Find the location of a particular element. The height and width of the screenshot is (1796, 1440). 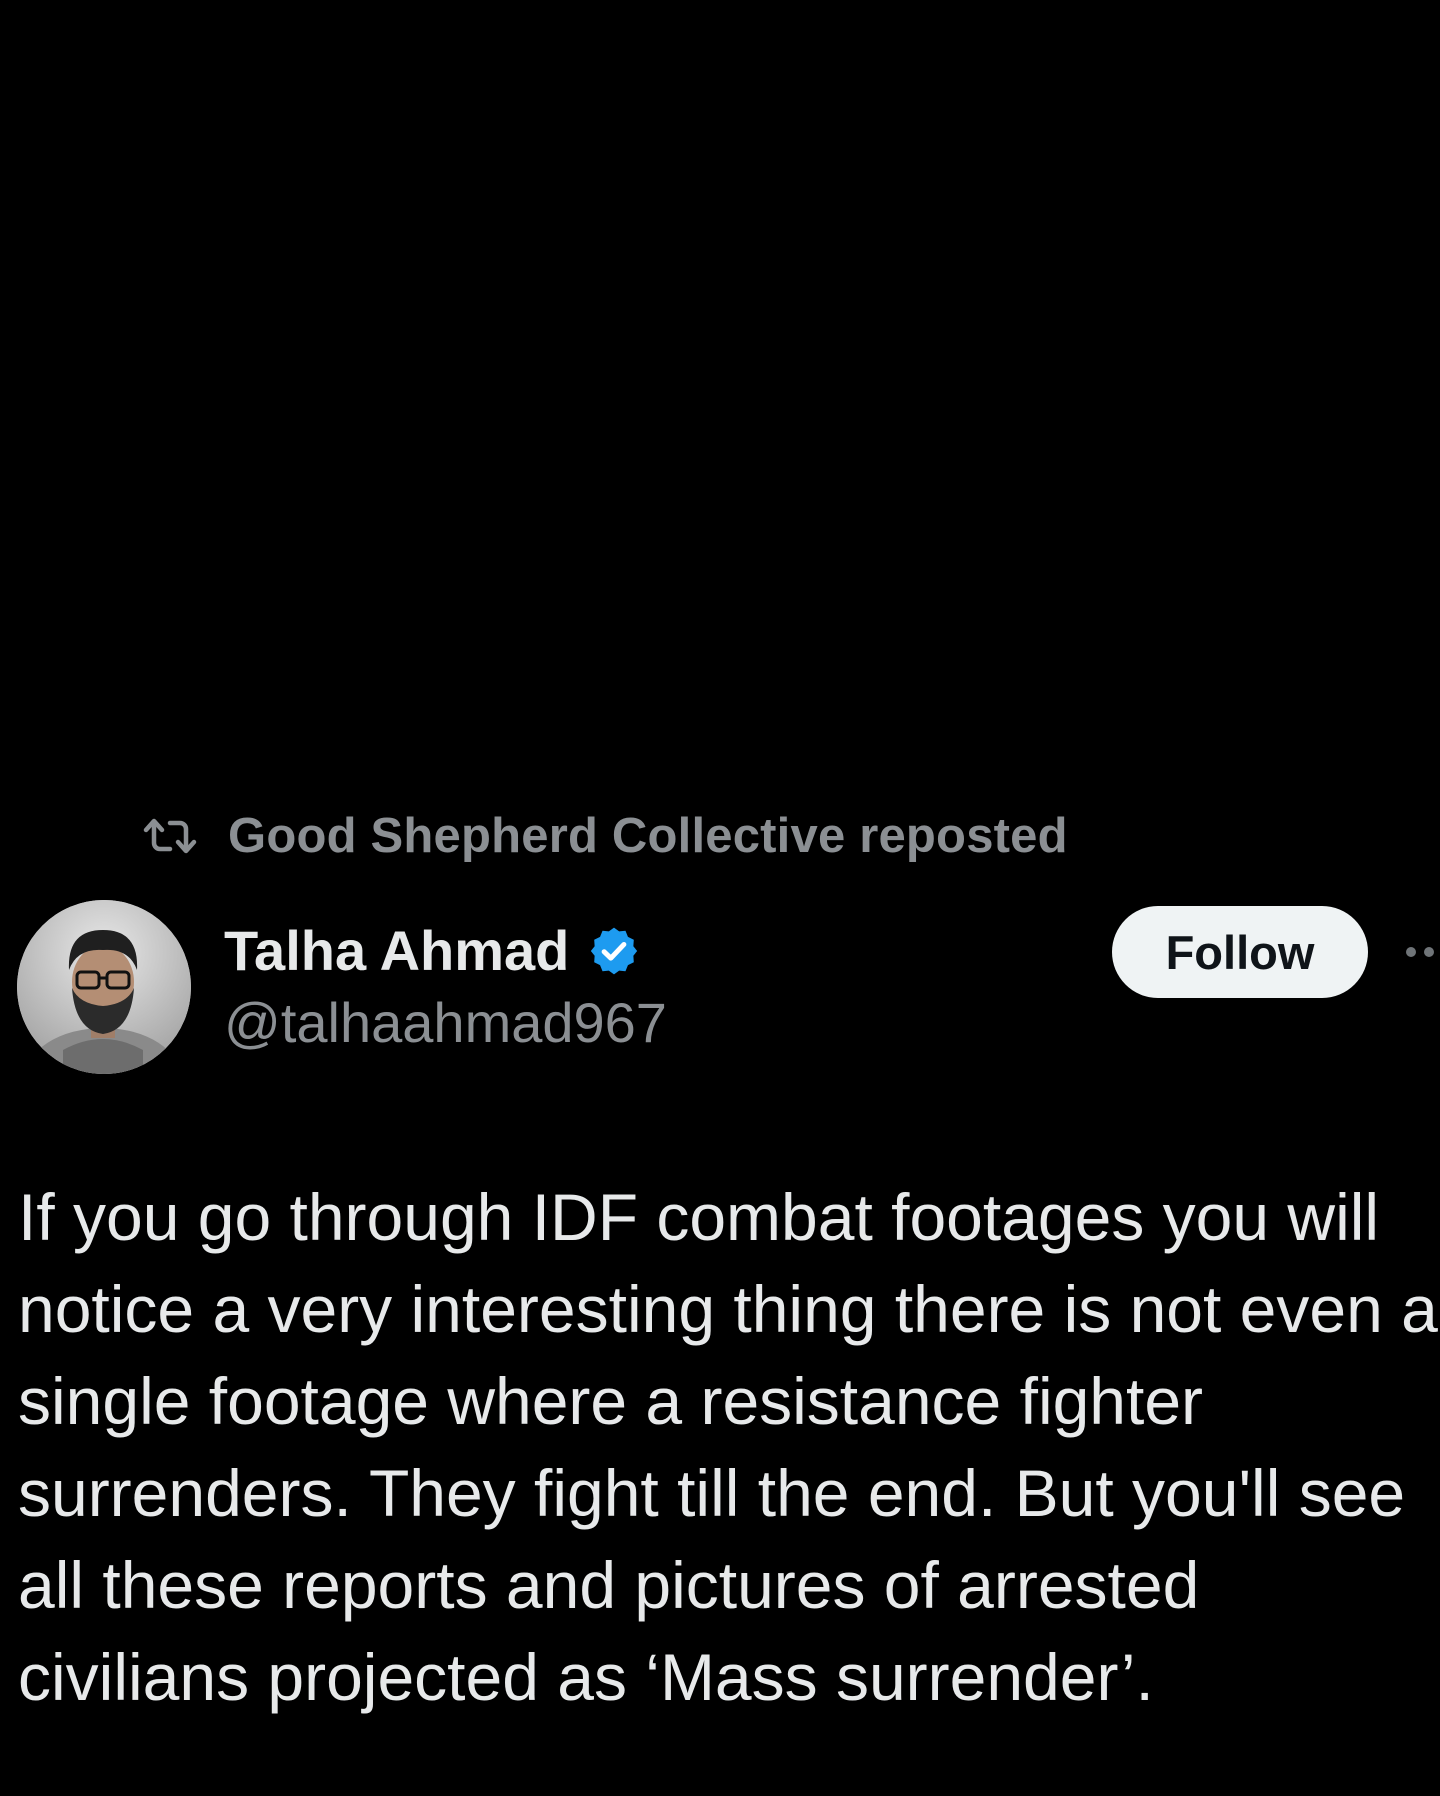

display-name: Talha Ahmad is located at coordinates (396, 950).